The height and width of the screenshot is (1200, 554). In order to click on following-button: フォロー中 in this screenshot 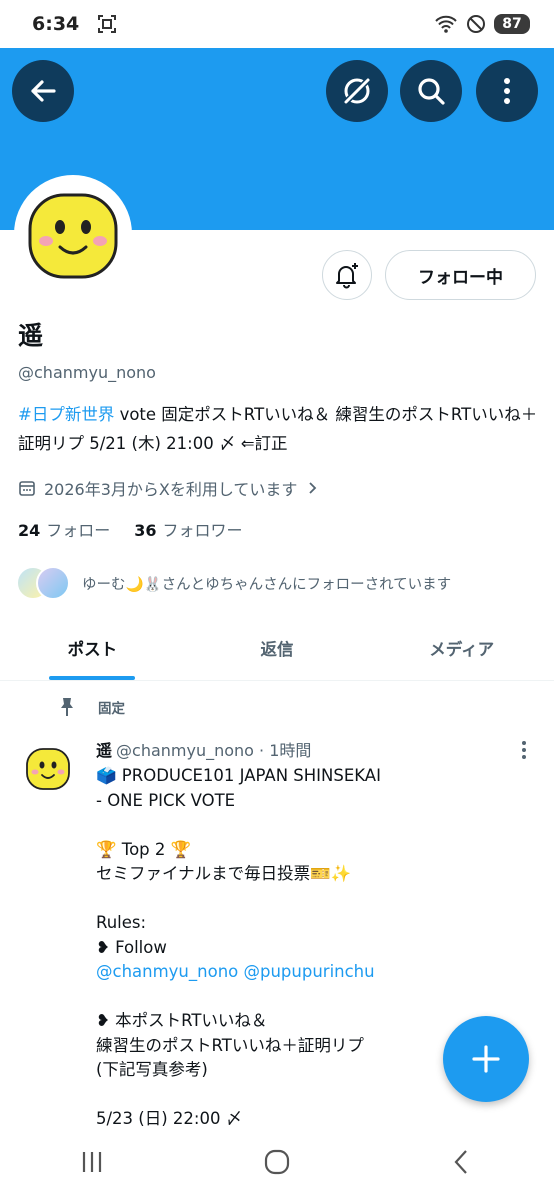, I will do `click(460, 275)`.